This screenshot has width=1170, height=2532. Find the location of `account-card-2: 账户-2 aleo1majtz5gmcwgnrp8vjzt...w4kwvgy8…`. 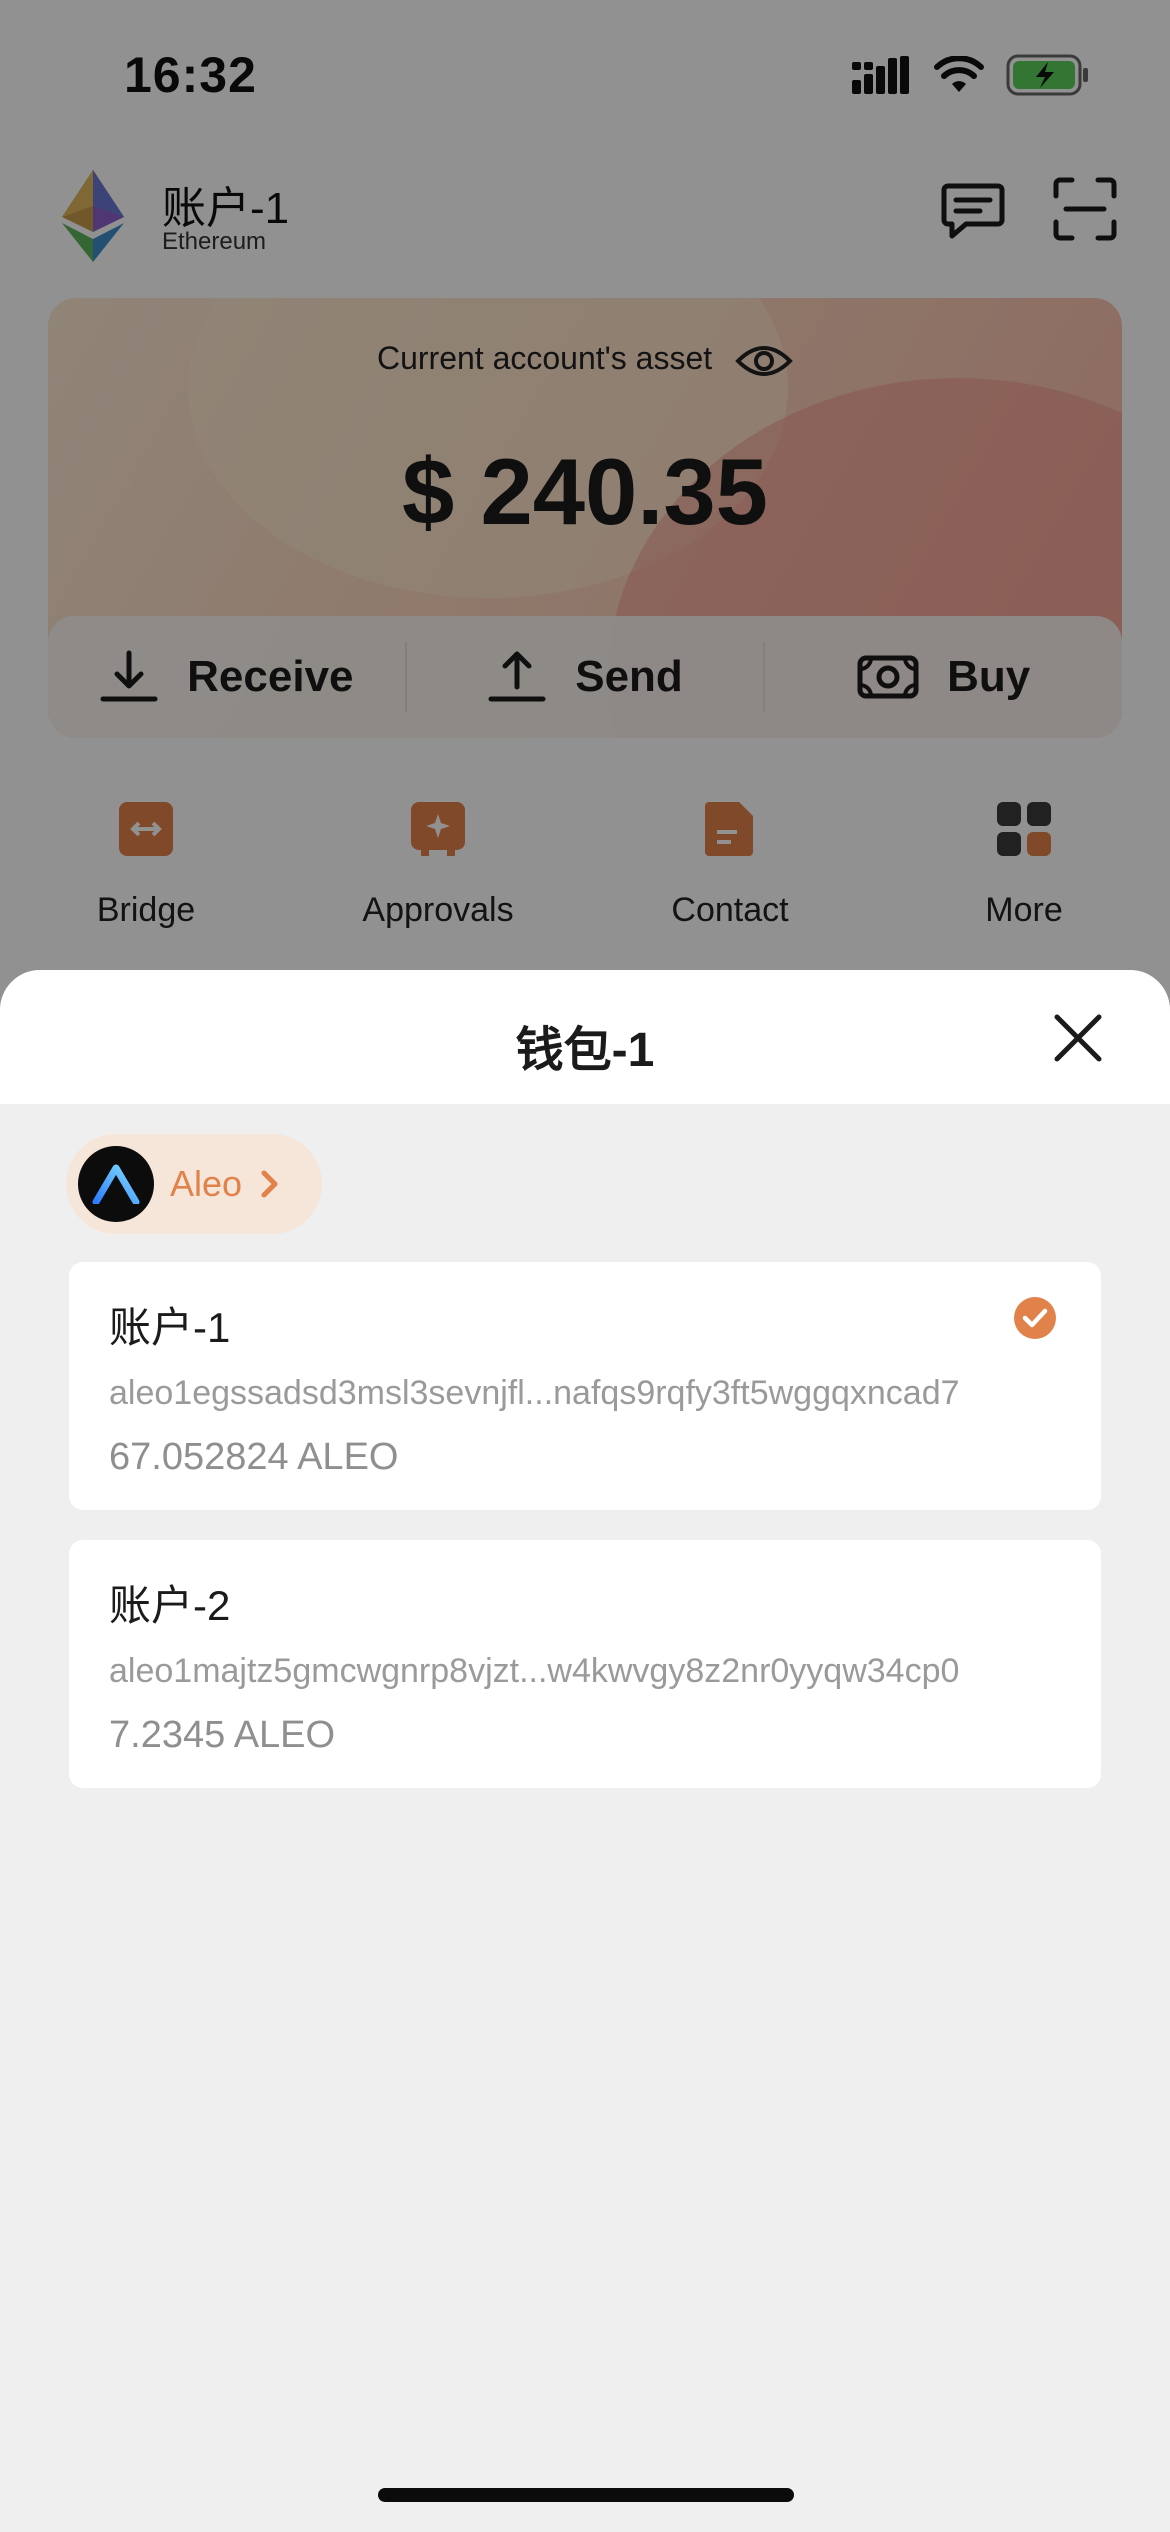

account-card-2: 账户-2 aleo1majtz5gmcwgnrp8vjzt...w4kwvgy8… is located at coordinates (585, 1664).